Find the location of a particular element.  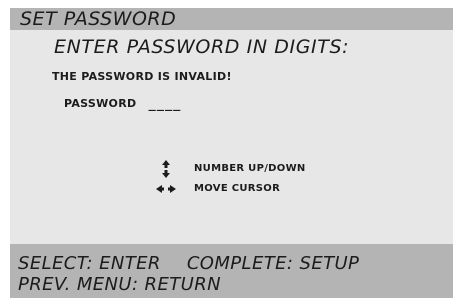

page-title: SET PASSWORD is located at coordinates (98, 19).